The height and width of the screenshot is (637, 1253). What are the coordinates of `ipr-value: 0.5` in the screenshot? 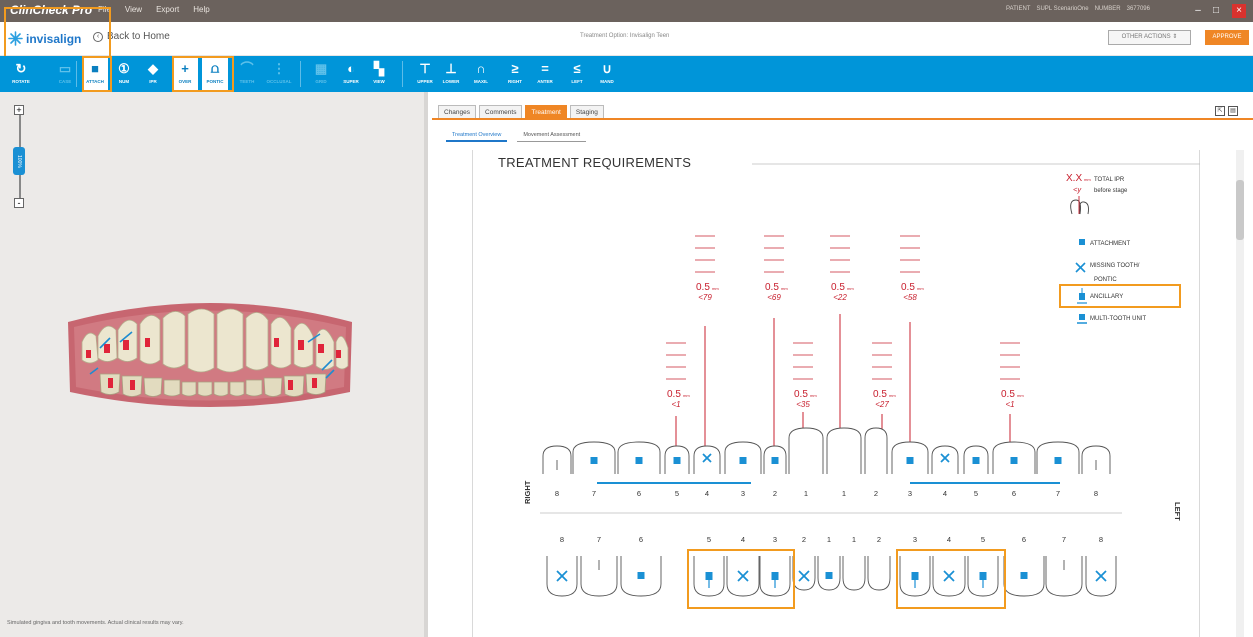 It's located at (703, 287).